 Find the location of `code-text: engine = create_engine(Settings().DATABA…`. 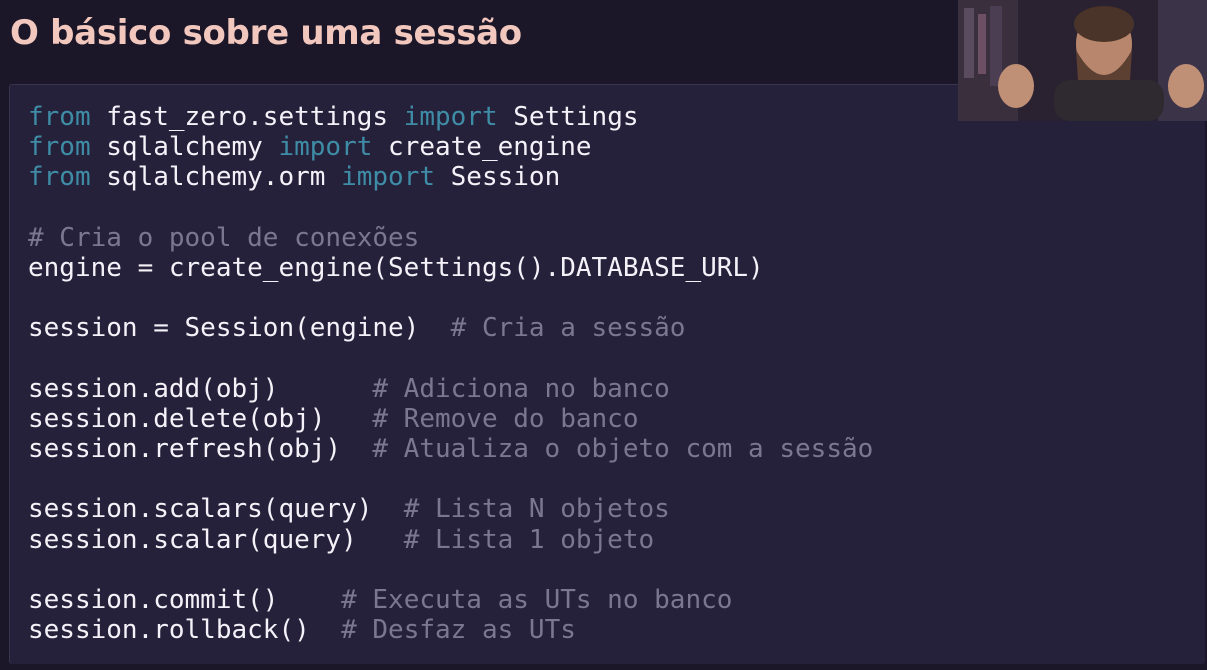

code-text: engine = create_engine(Settings().DATABA… is located at coordinates (396, 267).